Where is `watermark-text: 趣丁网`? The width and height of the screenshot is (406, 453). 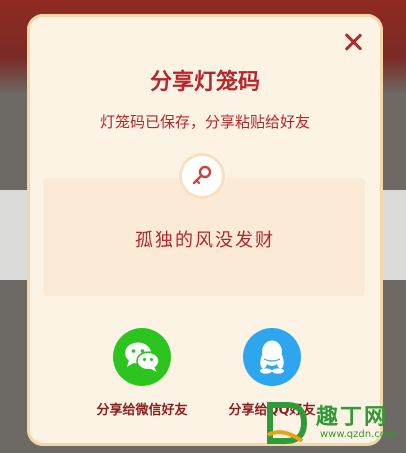
watermark-text: 趣丁网 is located at coordinates (352, 417).